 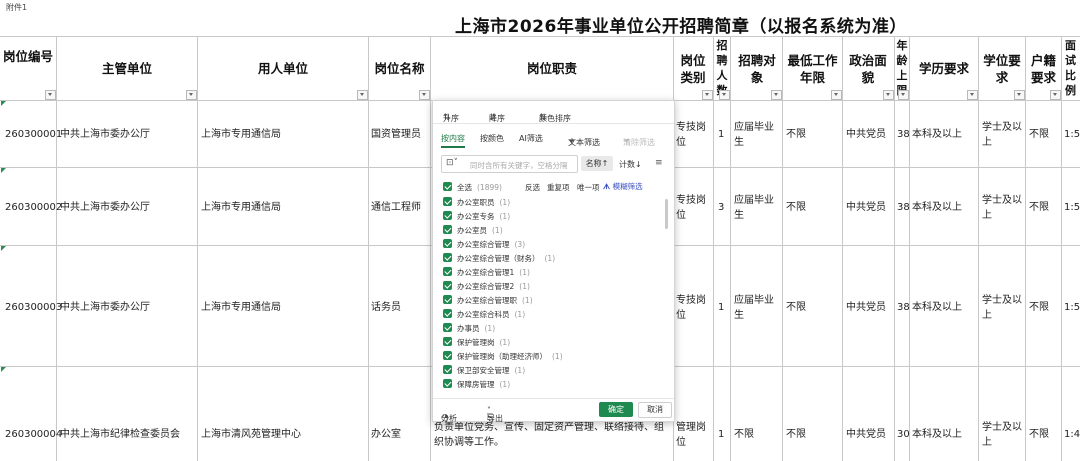 I want to click on cell-pos-id: 260300002, so click(x=33, y=207).